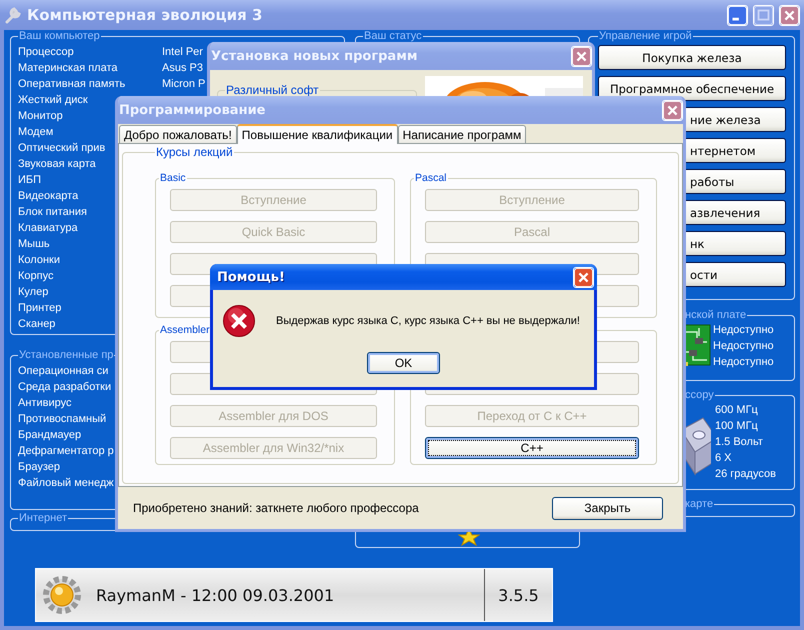 This screenshot has height=630, width=804. What do you see at coordinates (692, 57) in the screenshot?
I see `menu-button: Покупка железа` at bounding box center [692, 57].